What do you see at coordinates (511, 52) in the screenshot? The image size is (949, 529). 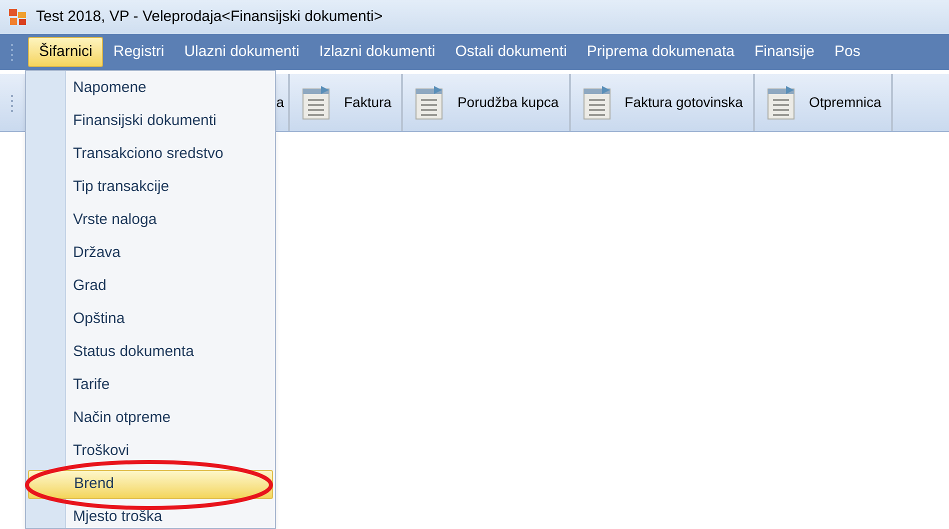 I see `menu-item: Ostali dokumenti` at bounding box center [511, 52].